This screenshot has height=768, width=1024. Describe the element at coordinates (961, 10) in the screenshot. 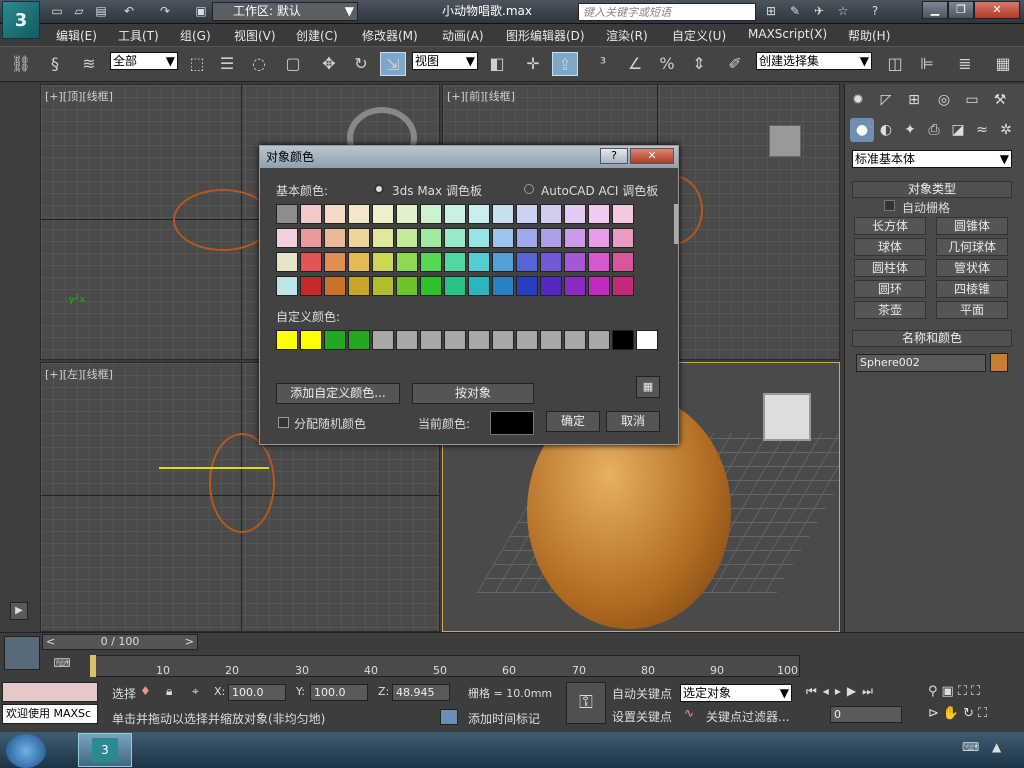

I see `maximize-button: ❐` at that location.